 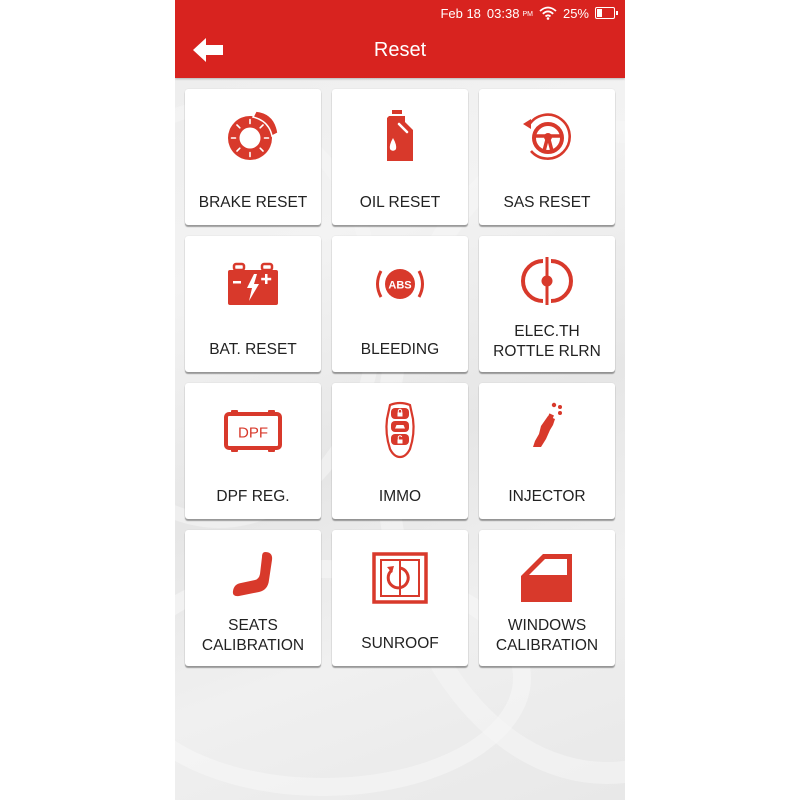 I want to click on status-time: 03:38, so click(x=503, y=13).